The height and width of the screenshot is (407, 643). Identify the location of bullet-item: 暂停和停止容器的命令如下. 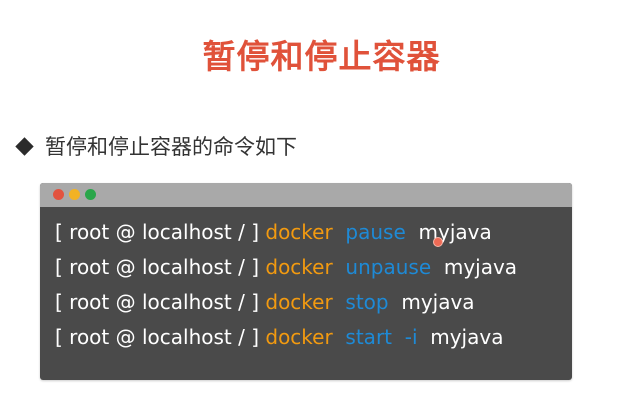
(156, 146).